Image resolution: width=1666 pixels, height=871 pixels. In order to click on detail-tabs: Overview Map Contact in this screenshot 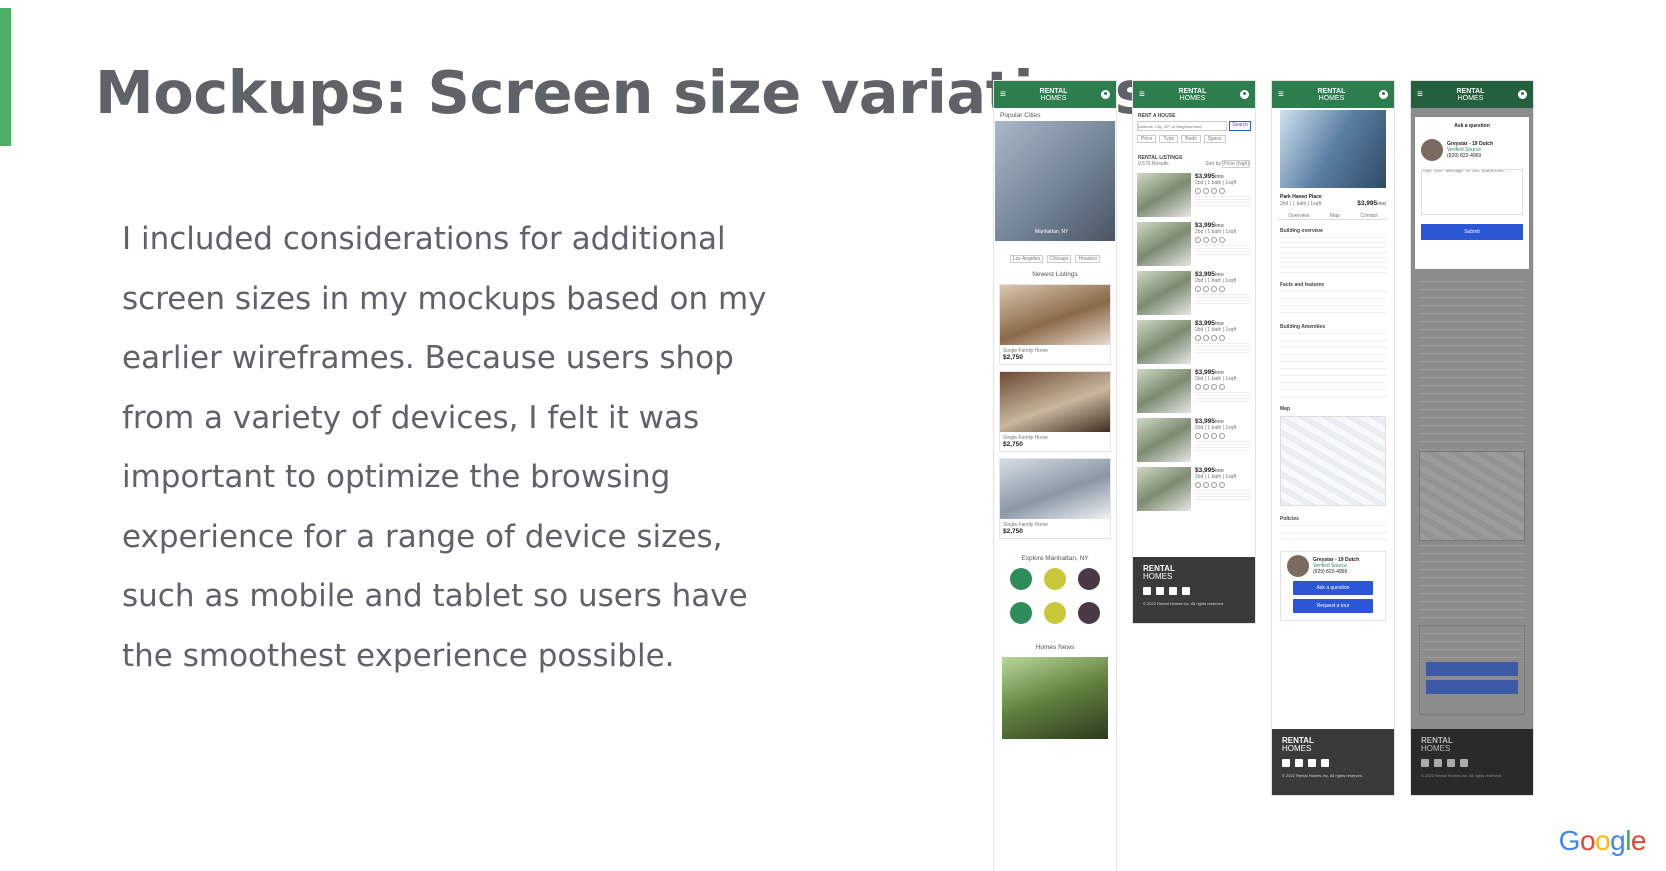, I will do `click(1333, 216)`.